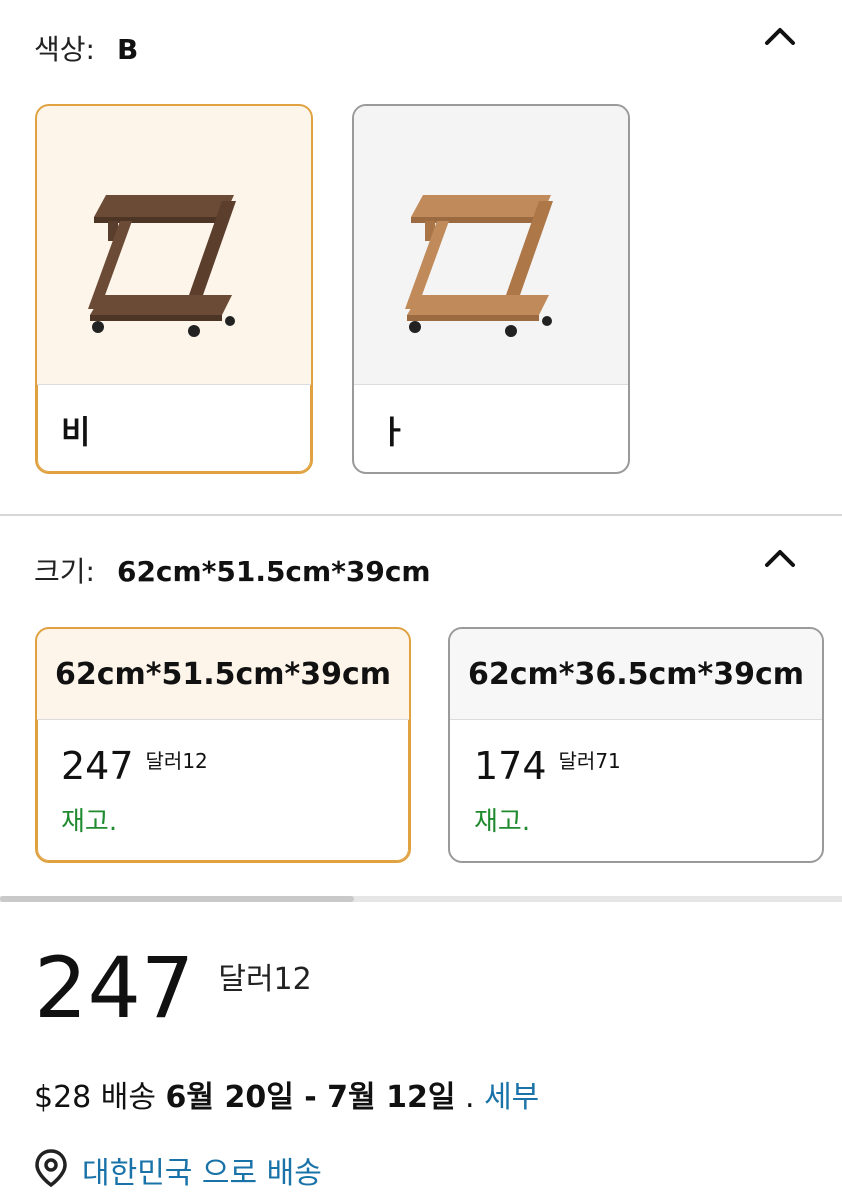 The image size is (842, 1200). I want to click on color-option-a: ㅏ, so click(491, 289).